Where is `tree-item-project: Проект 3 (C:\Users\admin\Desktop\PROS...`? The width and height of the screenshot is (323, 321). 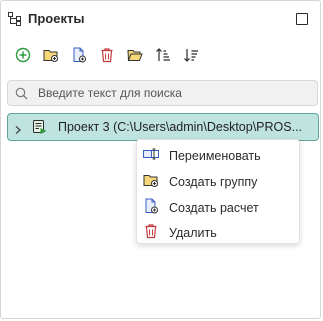 tree-item-project: Проект 3 (C:\Users\admin\Desktop\PROS... is located at coordinates (163, 127).